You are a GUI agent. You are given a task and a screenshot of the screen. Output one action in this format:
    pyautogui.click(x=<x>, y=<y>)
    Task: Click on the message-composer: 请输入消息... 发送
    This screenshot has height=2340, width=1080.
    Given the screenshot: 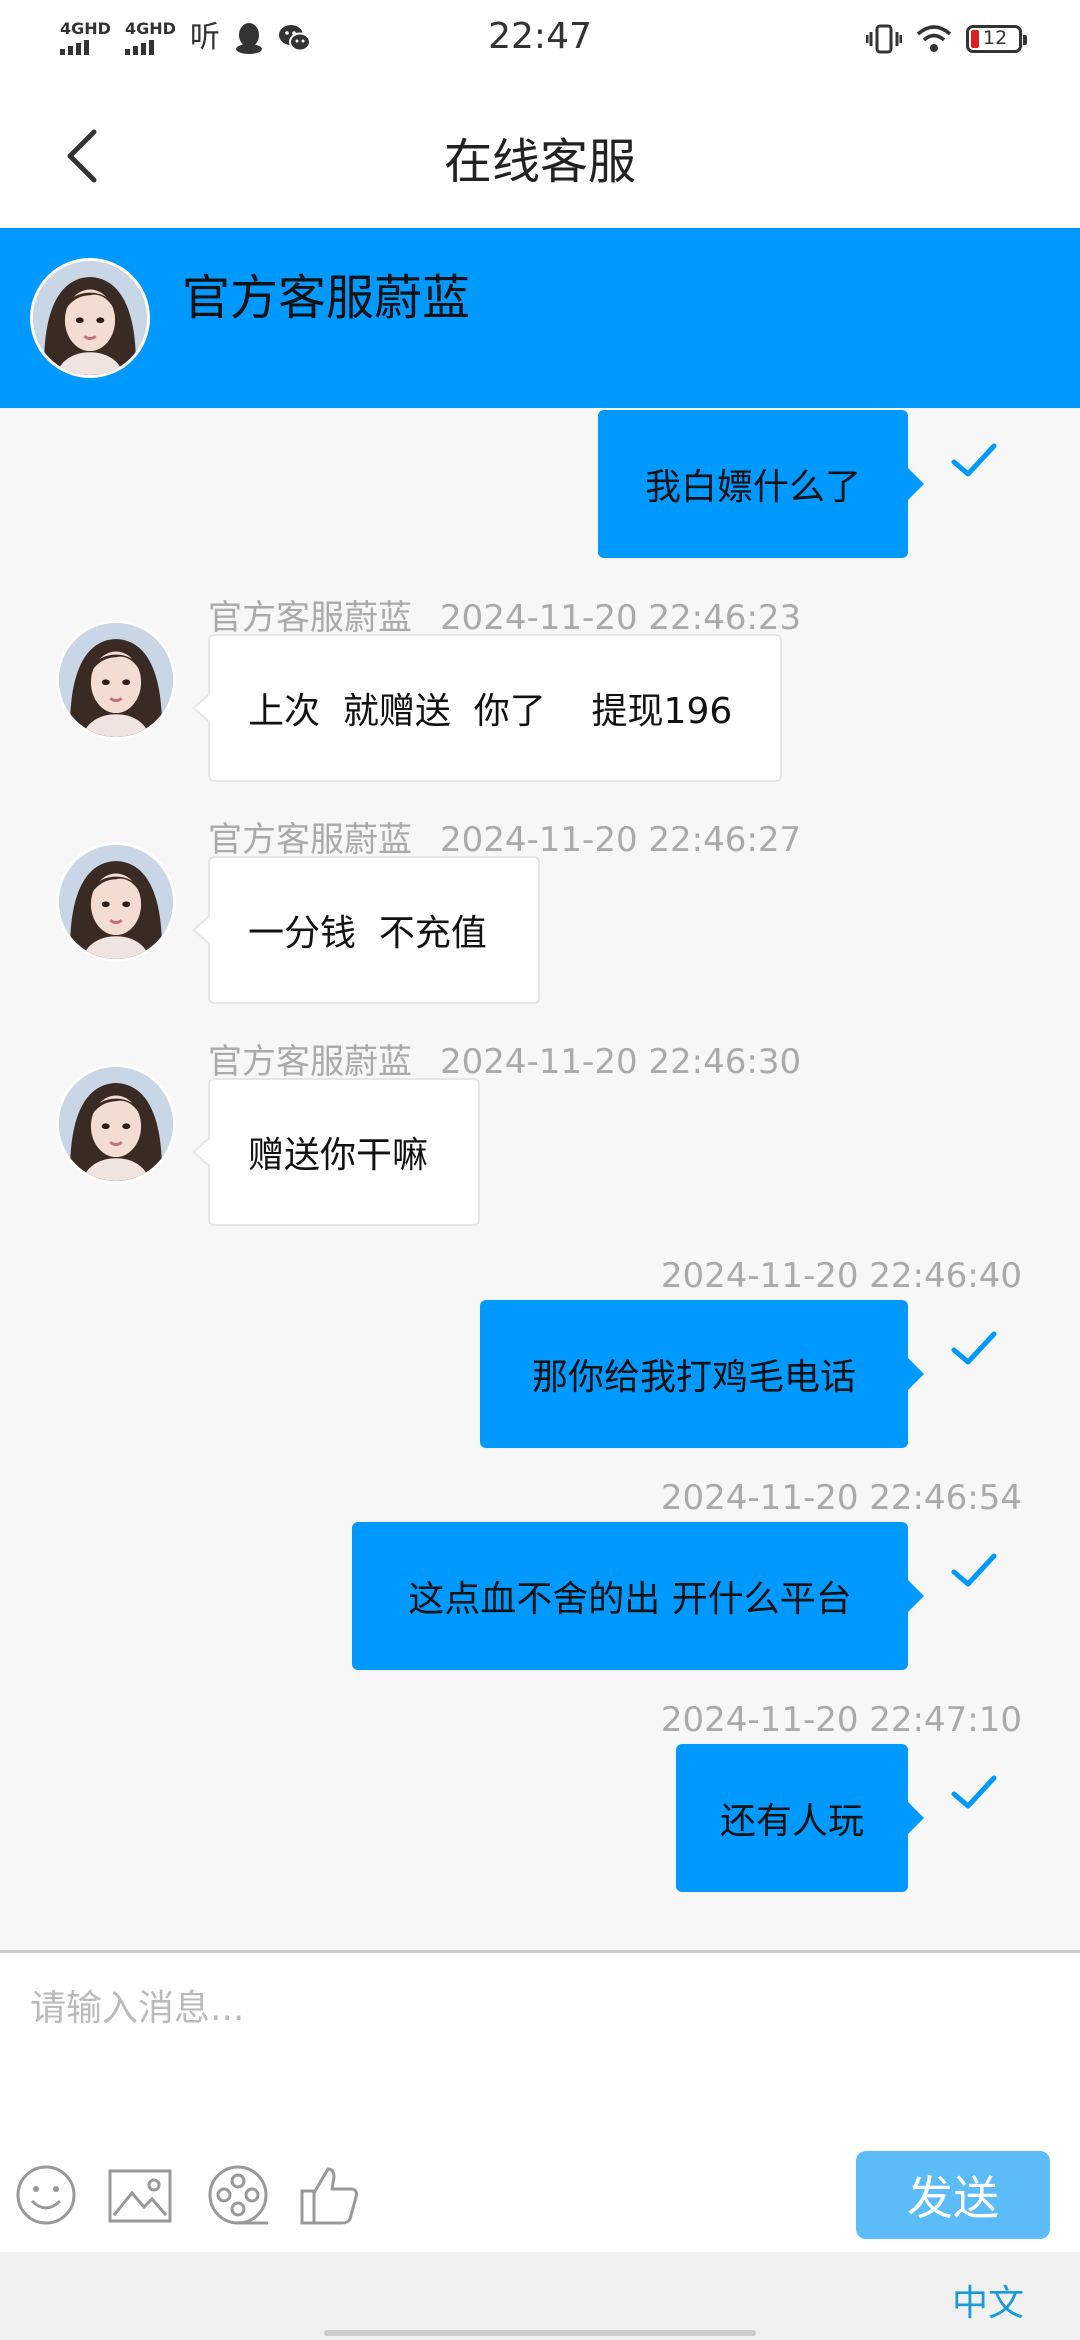 What is the action you would take?
    pyautogui.click(x=540, y=2101)
    